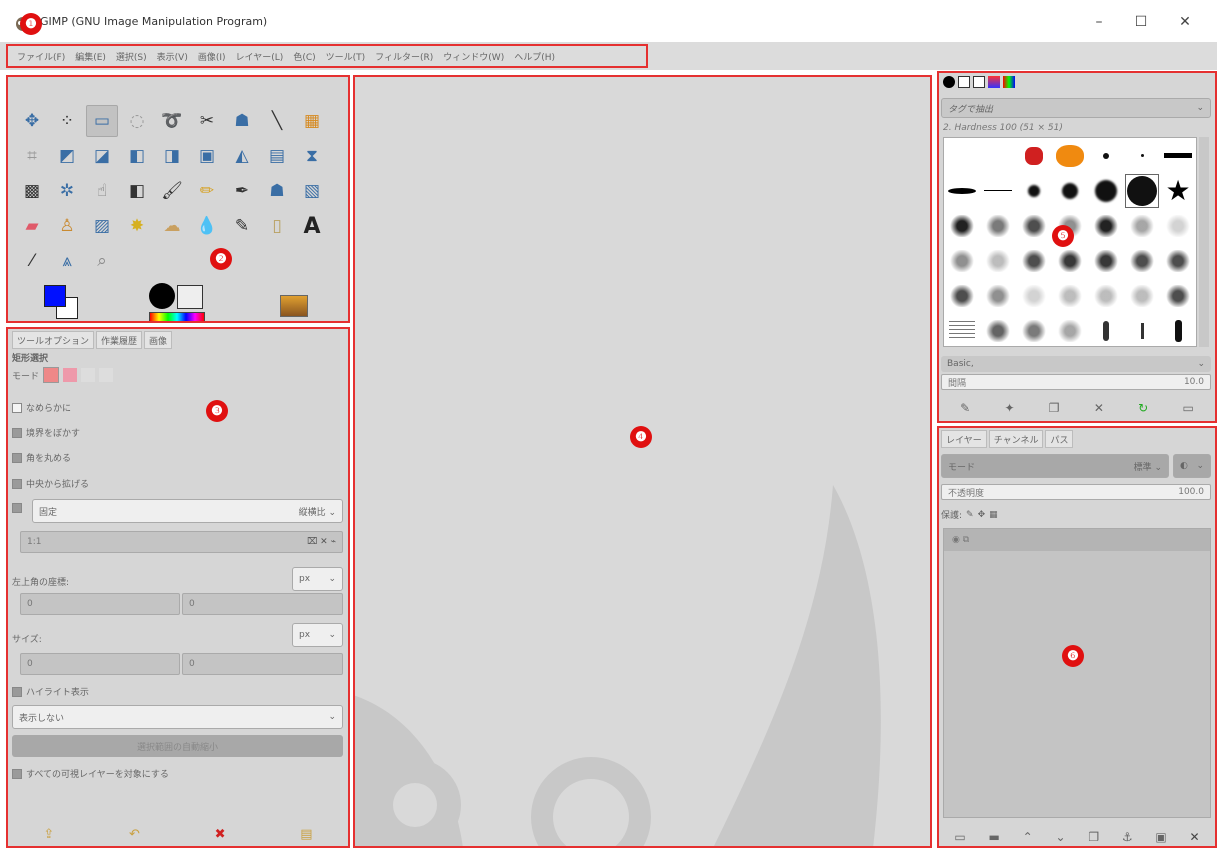 This screenshot has height=848, width=1217. I want to click on fixed-row, so click(17, 508).